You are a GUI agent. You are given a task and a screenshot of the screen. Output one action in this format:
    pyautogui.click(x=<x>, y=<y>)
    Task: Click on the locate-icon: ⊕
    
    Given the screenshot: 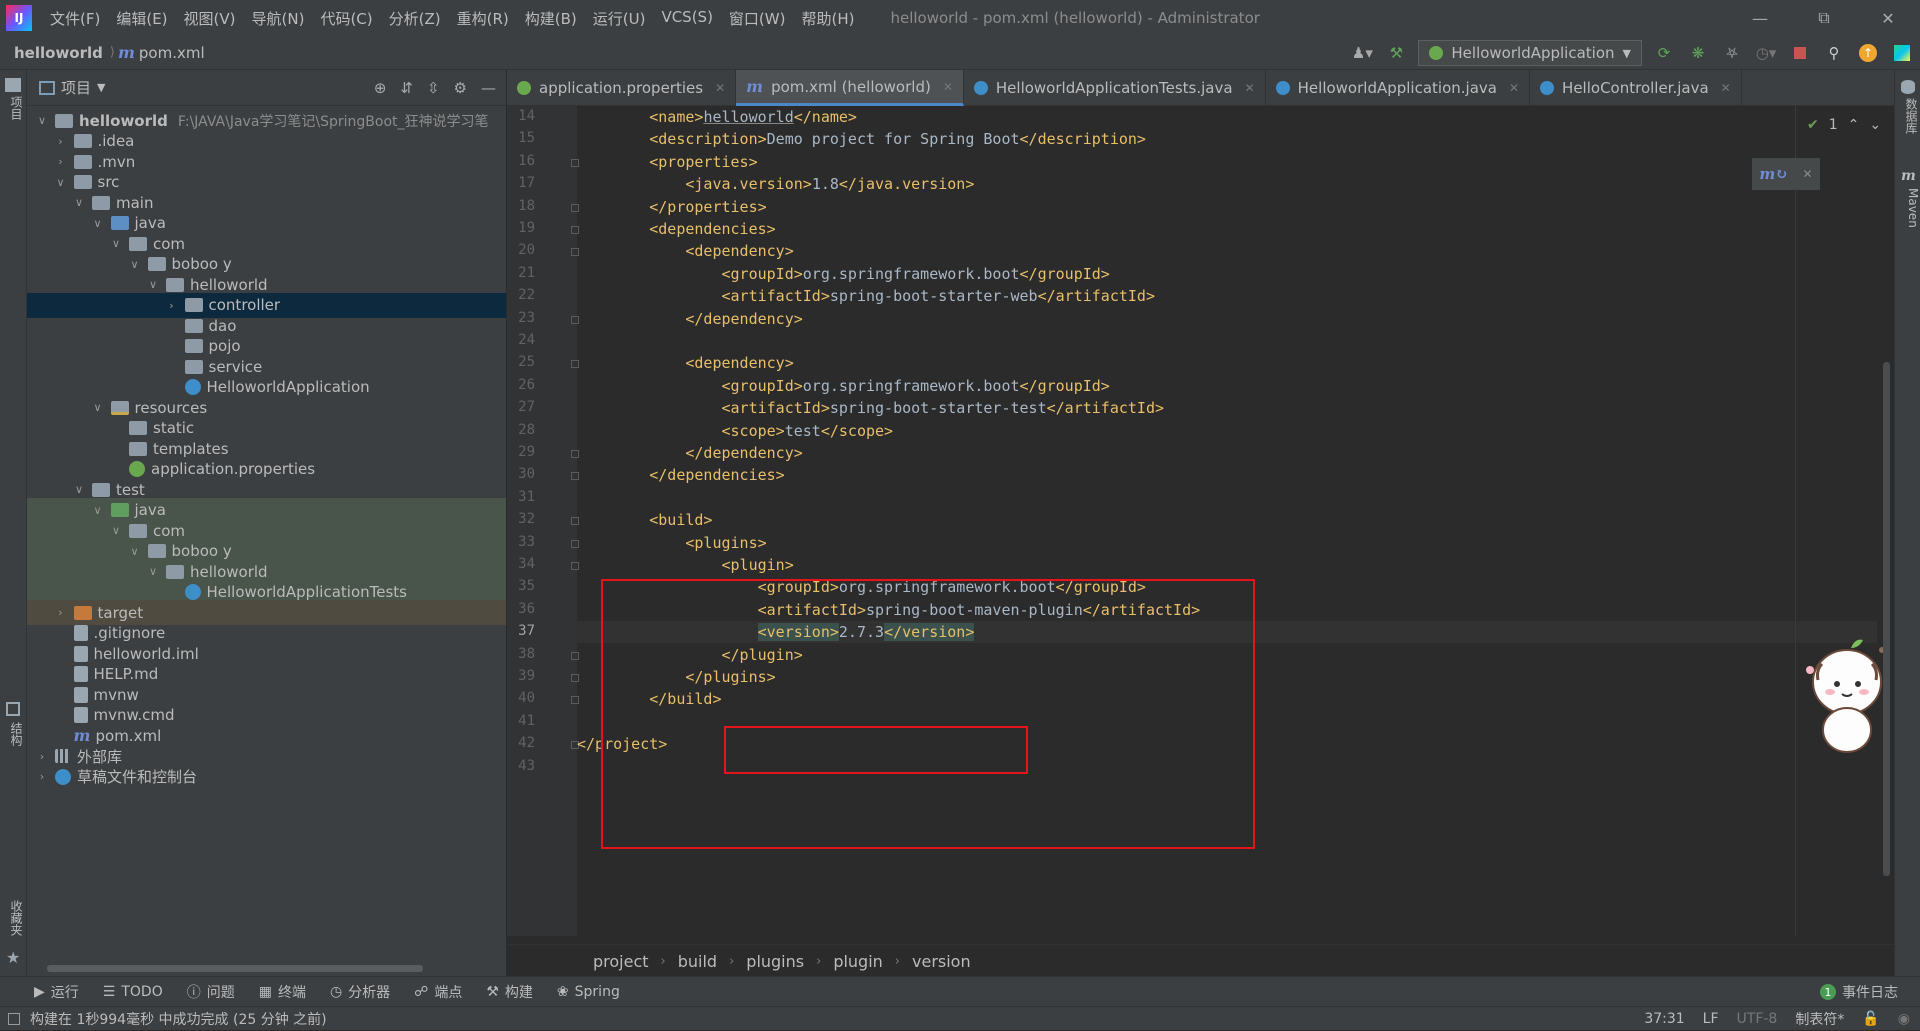 What is the action you would take?
    pyautogui.click(x=380, y=88)
    